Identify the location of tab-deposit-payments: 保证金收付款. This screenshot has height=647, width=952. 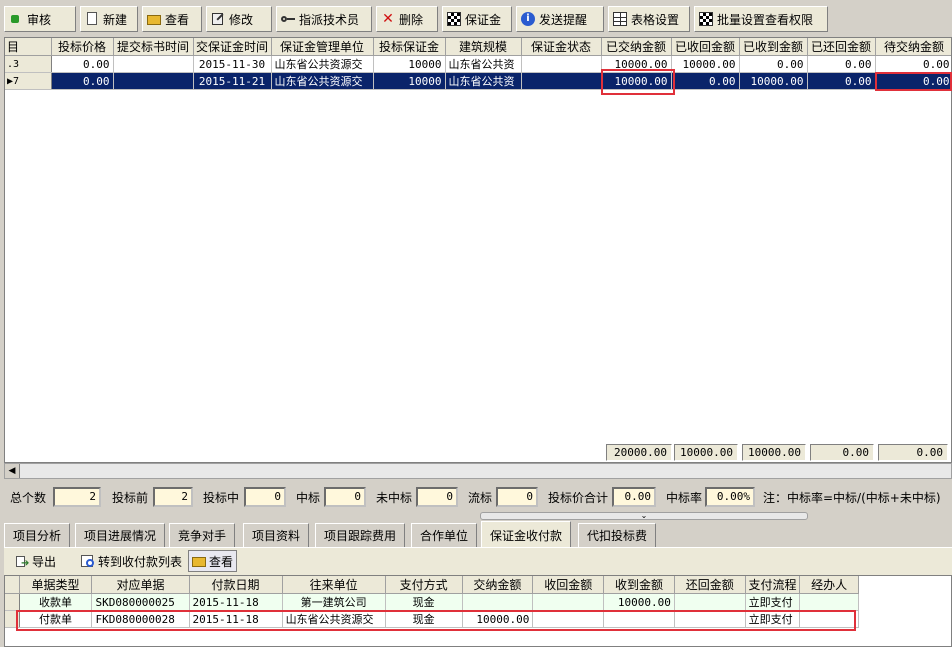
(526, 534).